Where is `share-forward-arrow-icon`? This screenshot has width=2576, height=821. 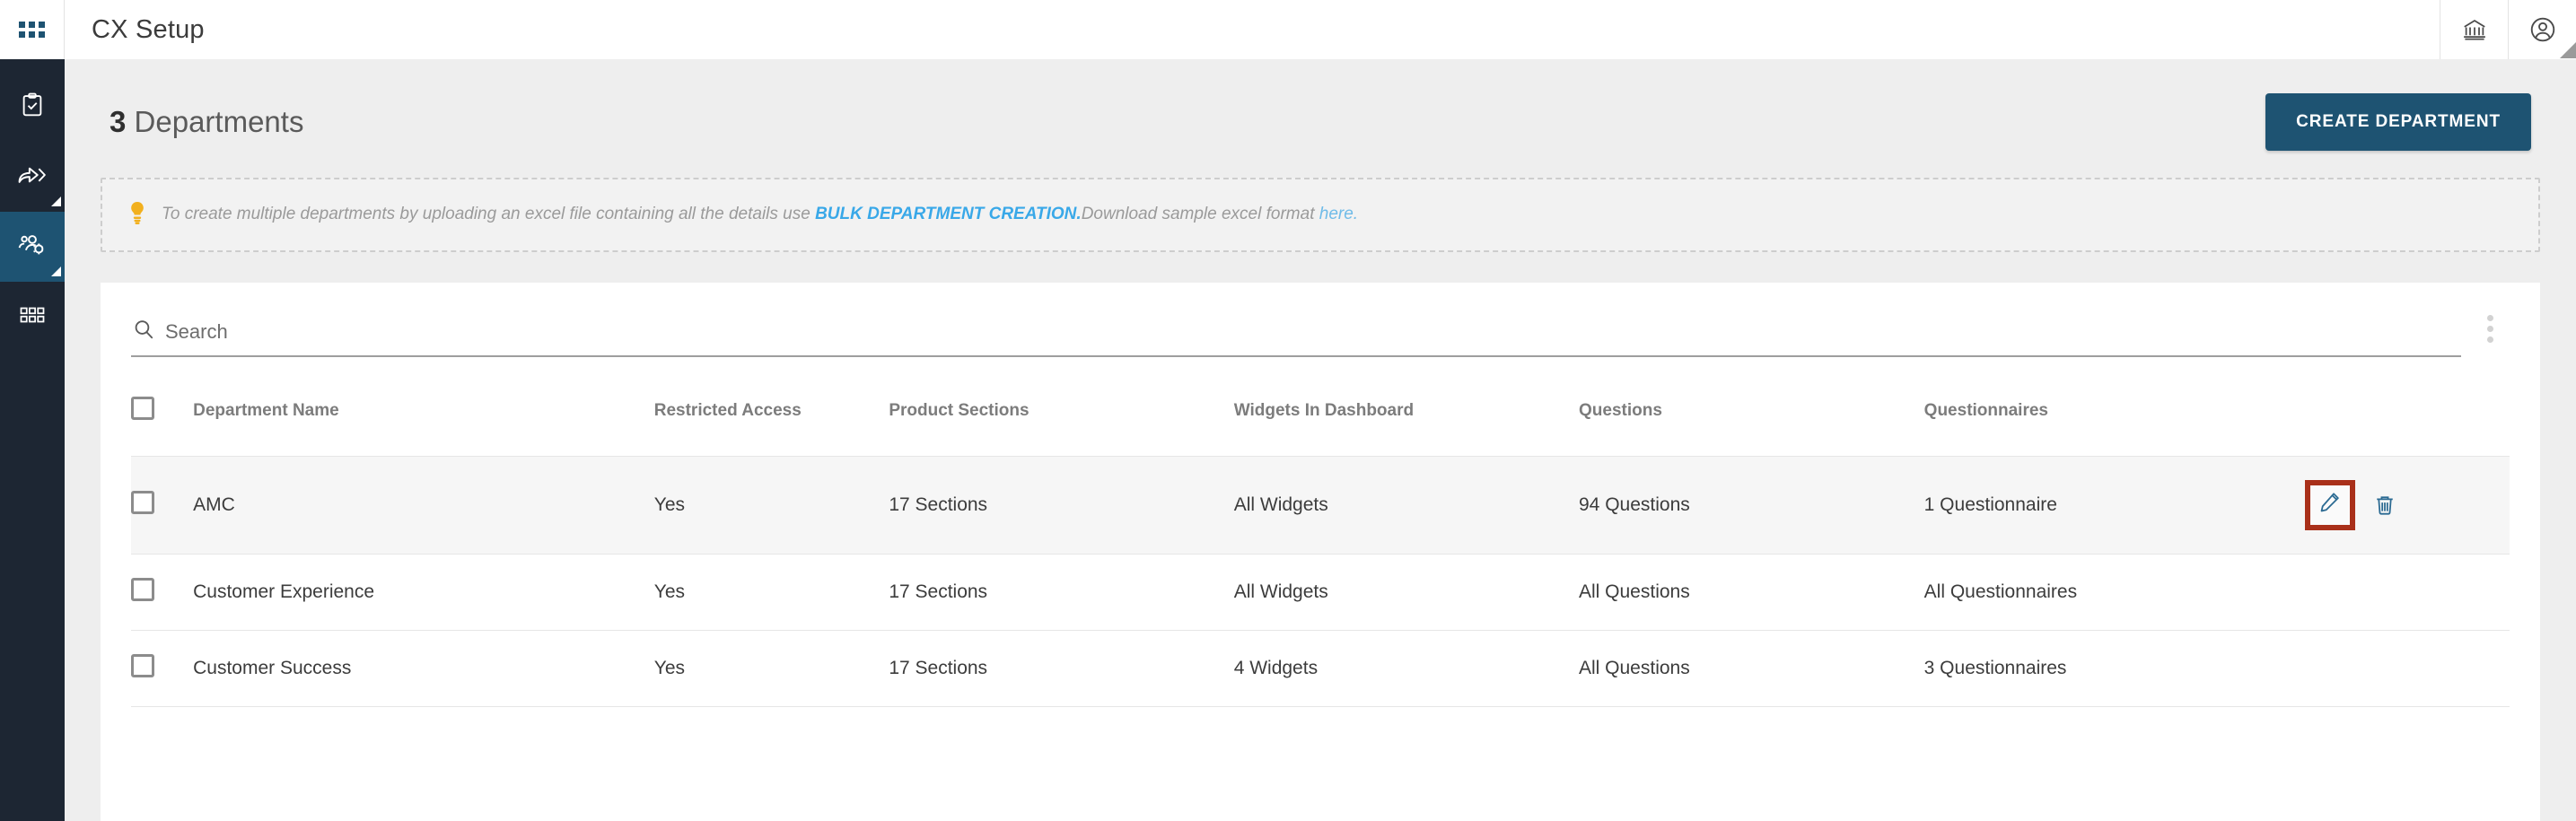
share-forward-arrow-icon is located at coordinates (32, 177).